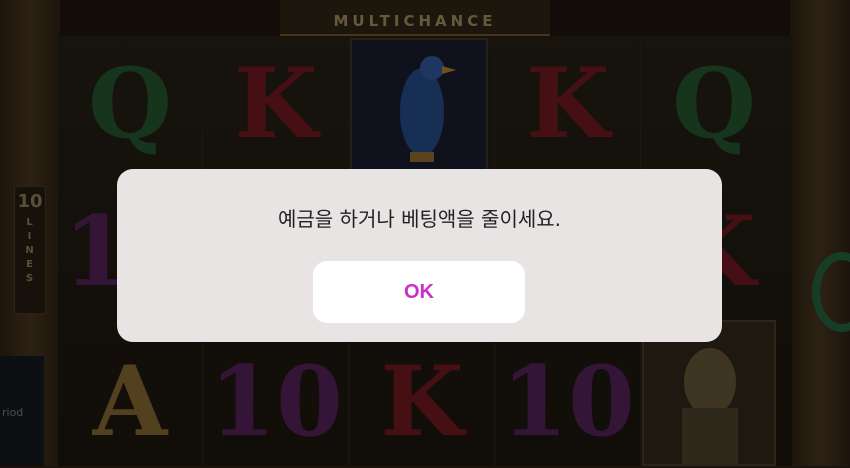 The image size is (850, 468). Describe the element at coordinates (419, 219) in the screenshot. I see `dialog-message: 예금을 하거나 베팅액을 줄이세요.` at that location.